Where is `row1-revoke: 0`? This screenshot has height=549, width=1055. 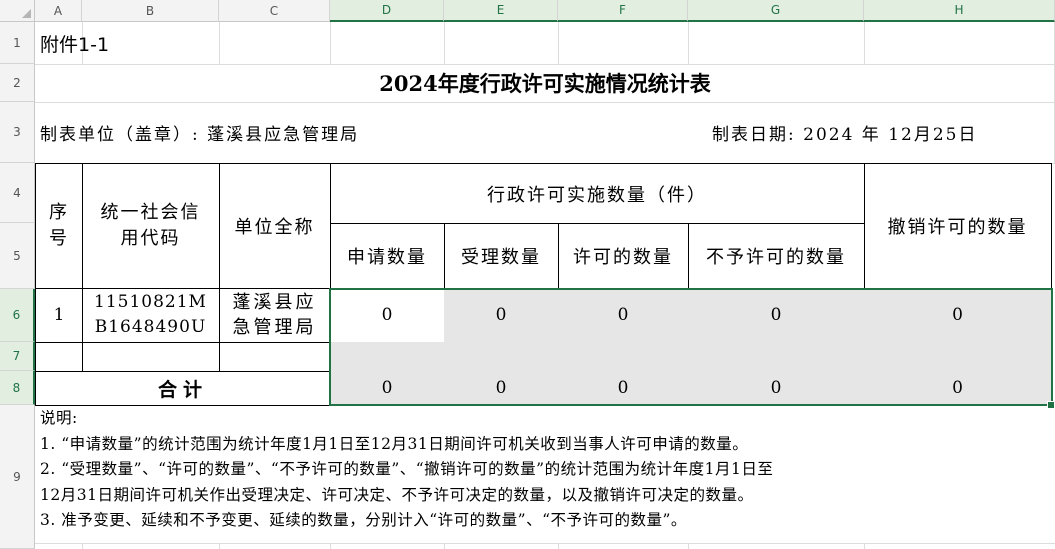
row1-revoke: 0 is located at coordinates (958, 315).